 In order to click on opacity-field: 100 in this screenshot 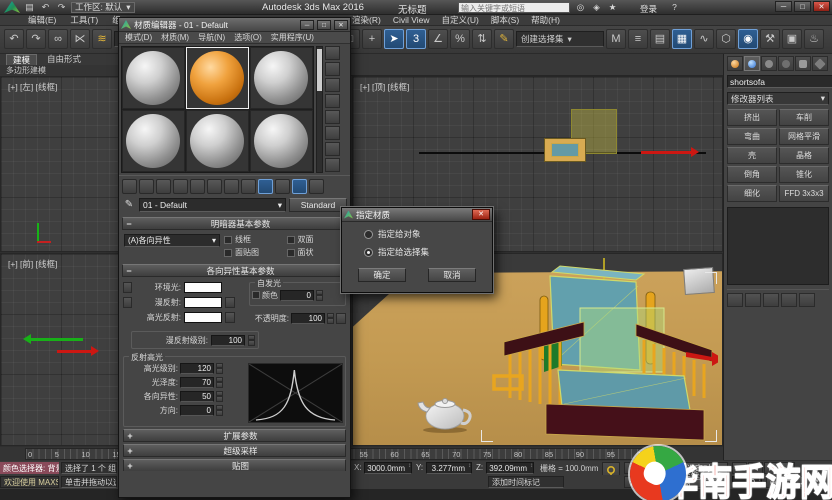, I will do `click(308, 318)`.